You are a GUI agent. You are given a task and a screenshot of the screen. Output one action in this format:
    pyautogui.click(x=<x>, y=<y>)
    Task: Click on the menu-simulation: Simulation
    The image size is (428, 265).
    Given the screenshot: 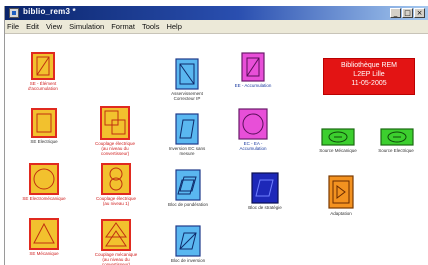 What is the action you would take?
    pyautogui.click(x=86, y=26)
    